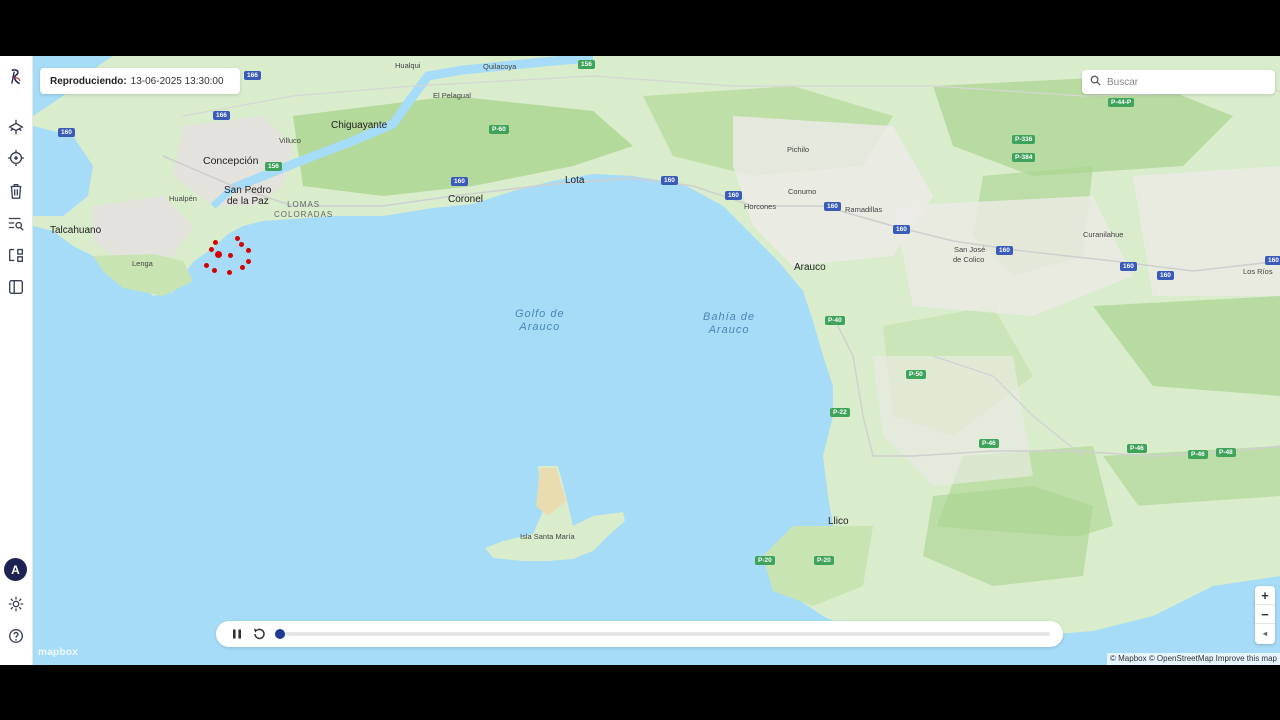 The width and height of the screenshot is (1280, 720). Describe the element at coordinates (359, 125) in the screenshot. I see `place-label: Chiguayante` at that location.